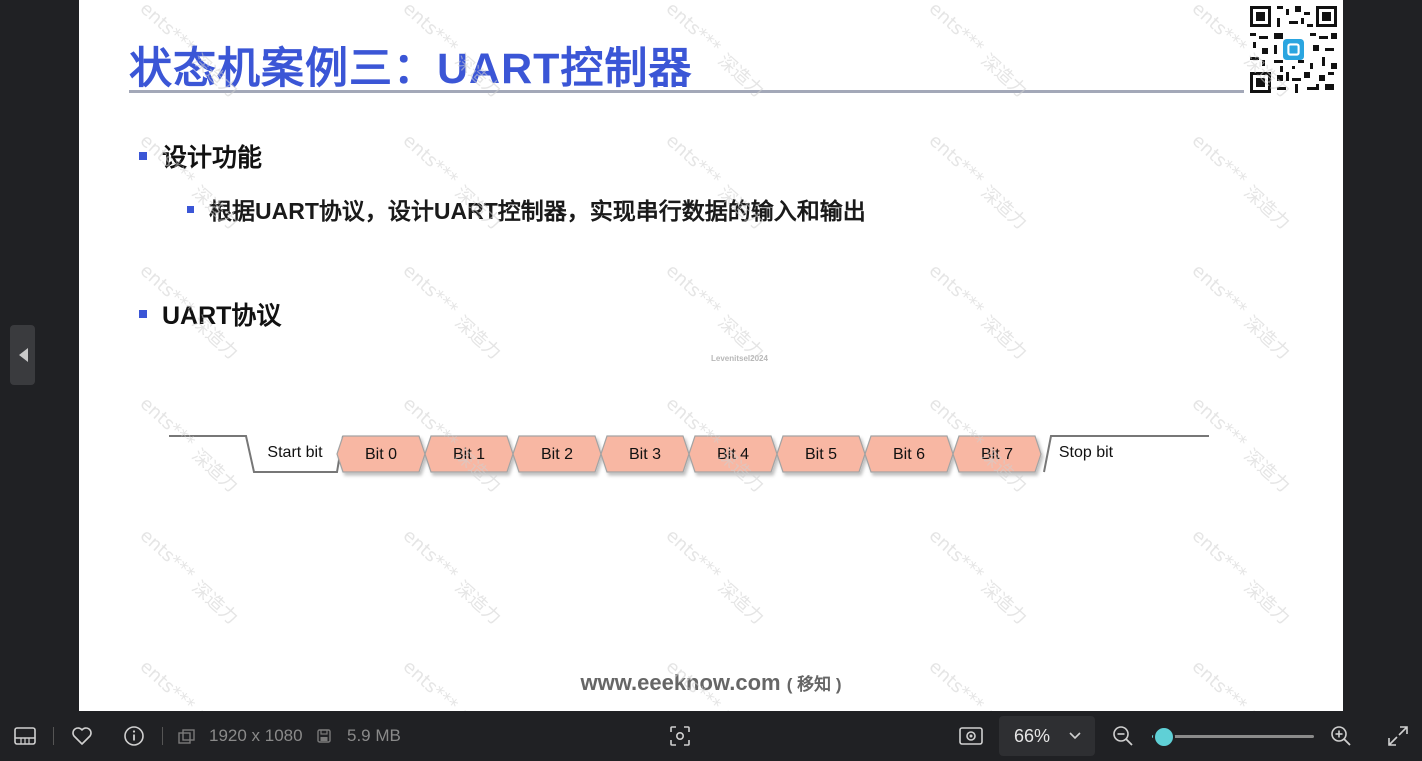 The width and height of the screenshot is (1422, 761). I want to click on zoom-value: 66%, so click(1032, 735).